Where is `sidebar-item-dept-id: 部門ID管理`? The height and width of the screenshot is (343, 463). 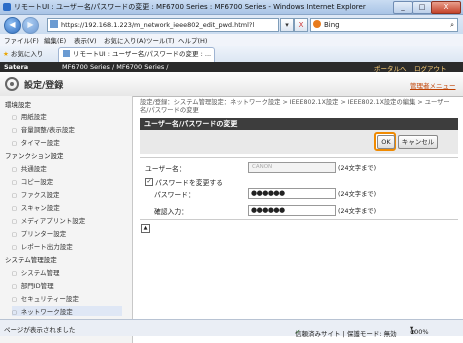
sidebar-item-dept-id: 部門ID管理 is located at coordinates (33, 285).